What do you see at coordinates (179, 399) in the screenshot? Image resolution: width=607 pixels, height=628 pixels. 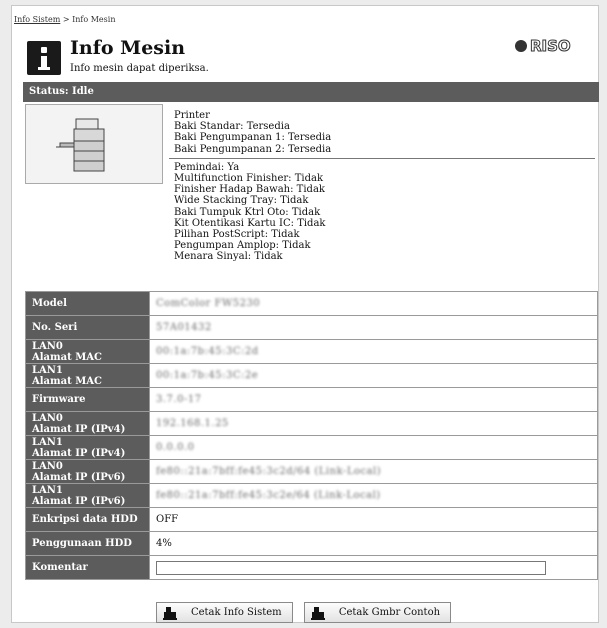 I see `row-value-text: 3.7.0-17` at bounding box center [179, 399].